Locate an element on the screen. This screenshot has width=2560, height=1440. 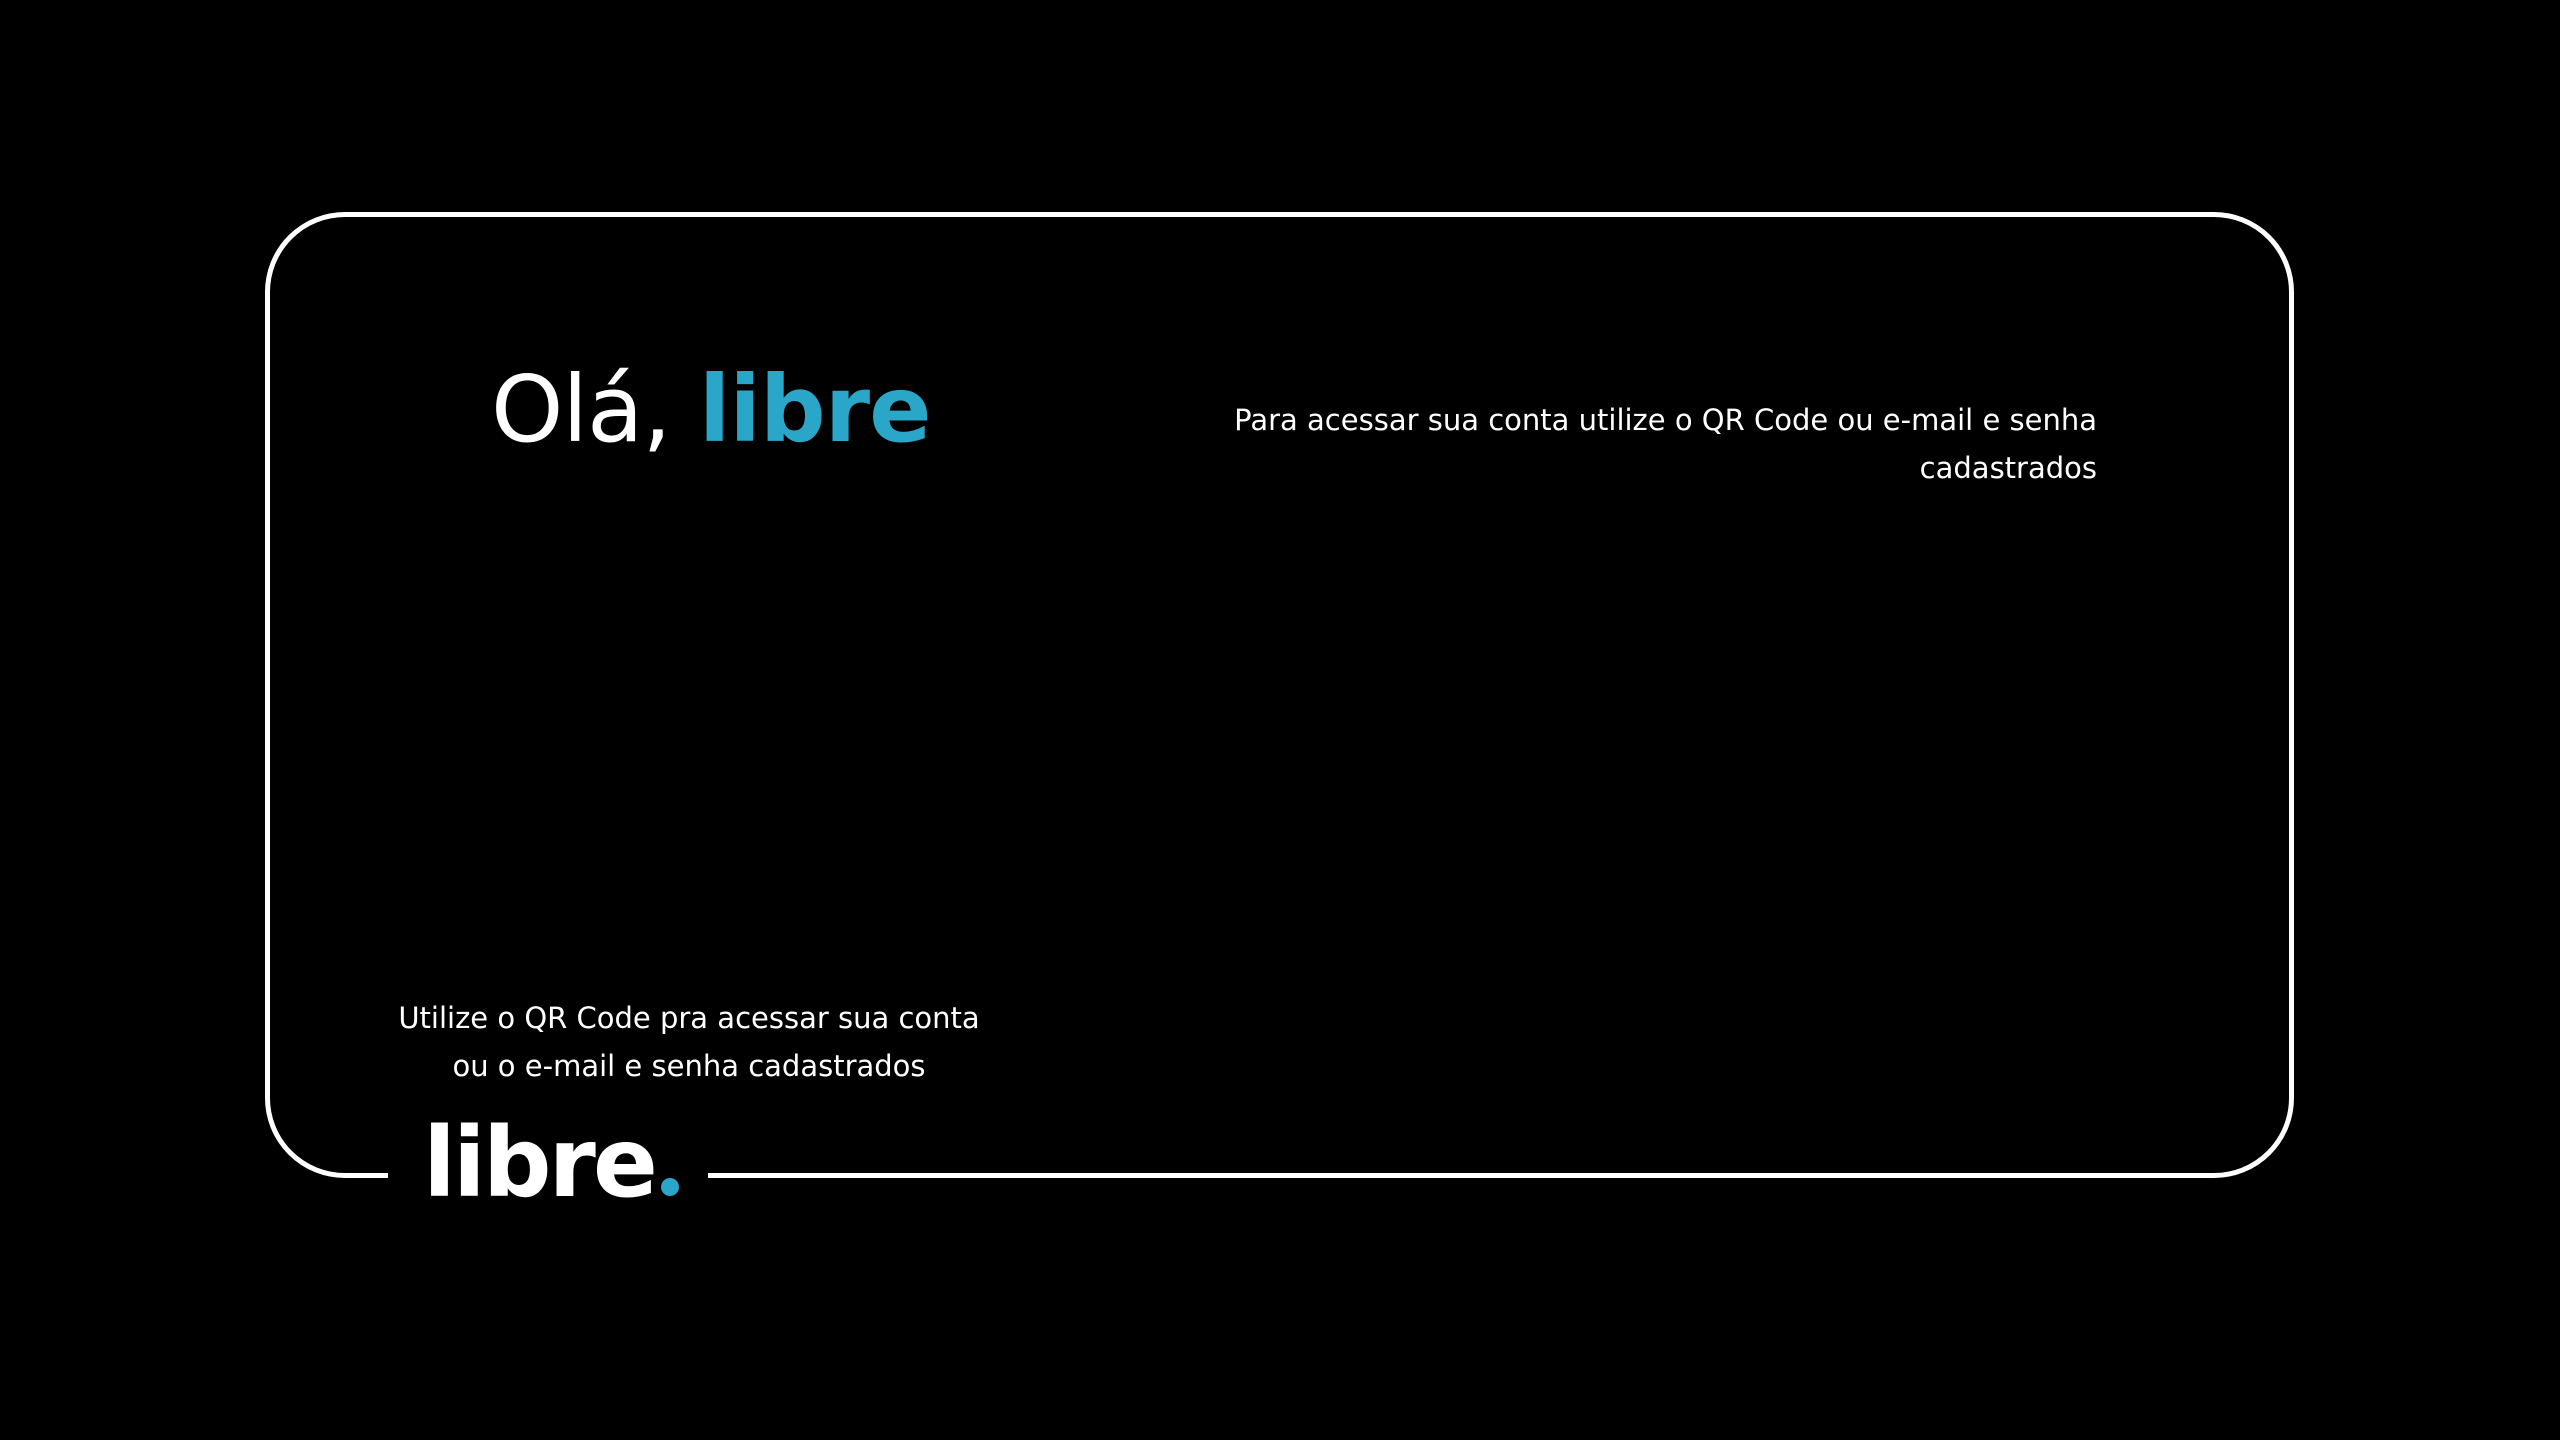
logo-wordmark: libre is located at coordinates (540, 1163).